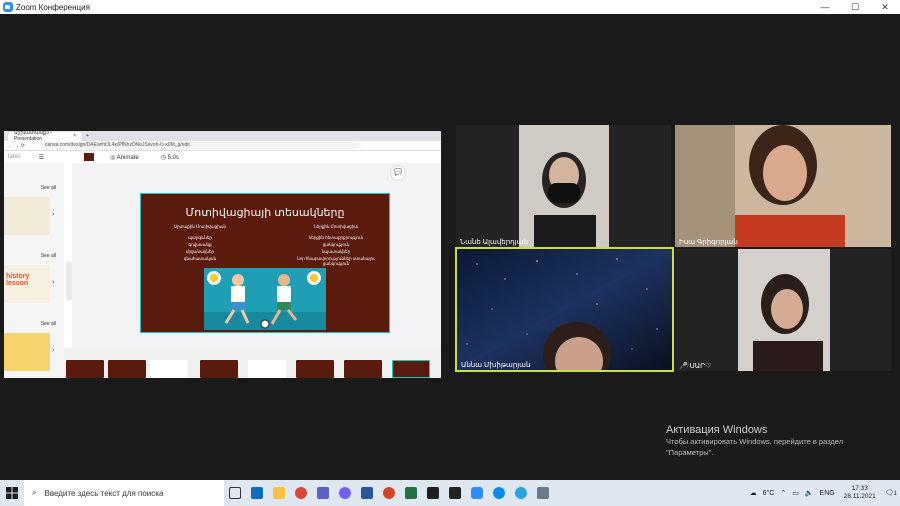  I want to click on filter-icon: ☰, so click(41, 157).